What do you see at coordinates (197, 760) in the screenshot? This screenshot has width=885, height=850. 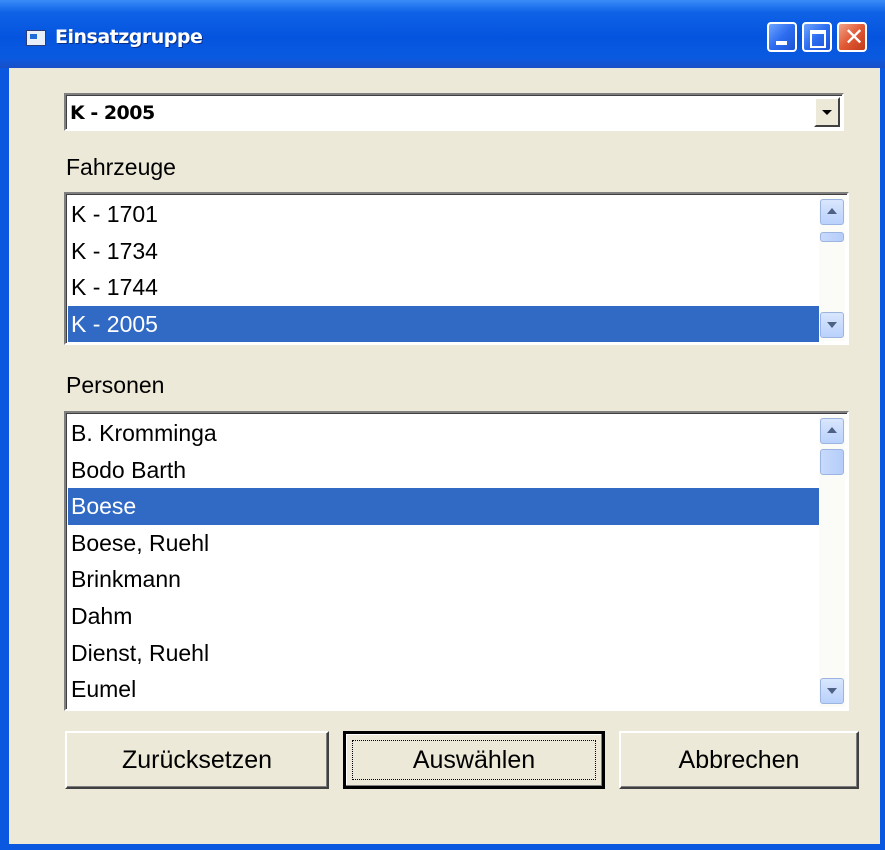 I see `reset-button: Zurücksetzen` at bounding box center [197, 760].